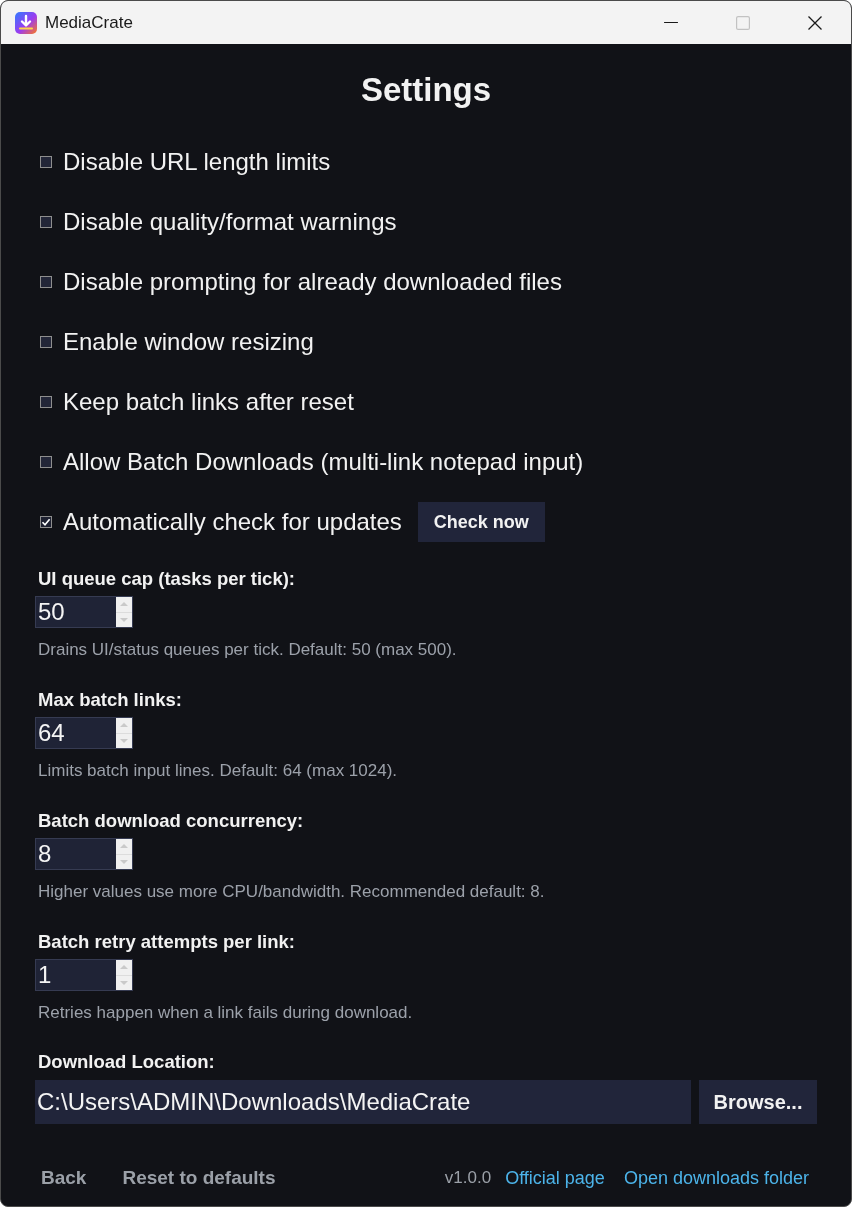 This screenshot has height=1207, width=852. I want to click on field-label: Max batch links:, so click(110, 700).